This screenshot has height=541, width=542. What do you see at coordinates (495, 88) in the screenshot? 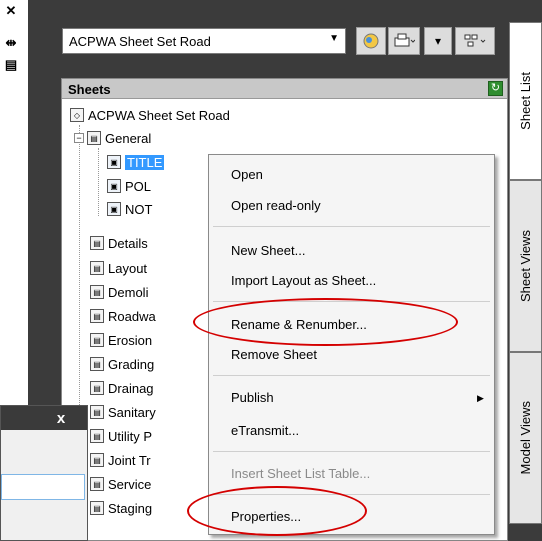
I see `refresh-icon: ↻` at bounding box center [495, 88].